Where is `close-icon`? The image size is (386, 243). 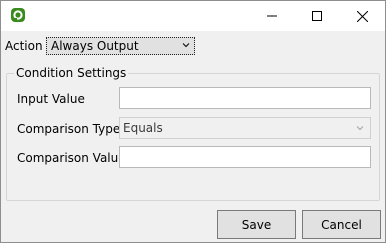
close-icon is located at coordinates (362, 16).